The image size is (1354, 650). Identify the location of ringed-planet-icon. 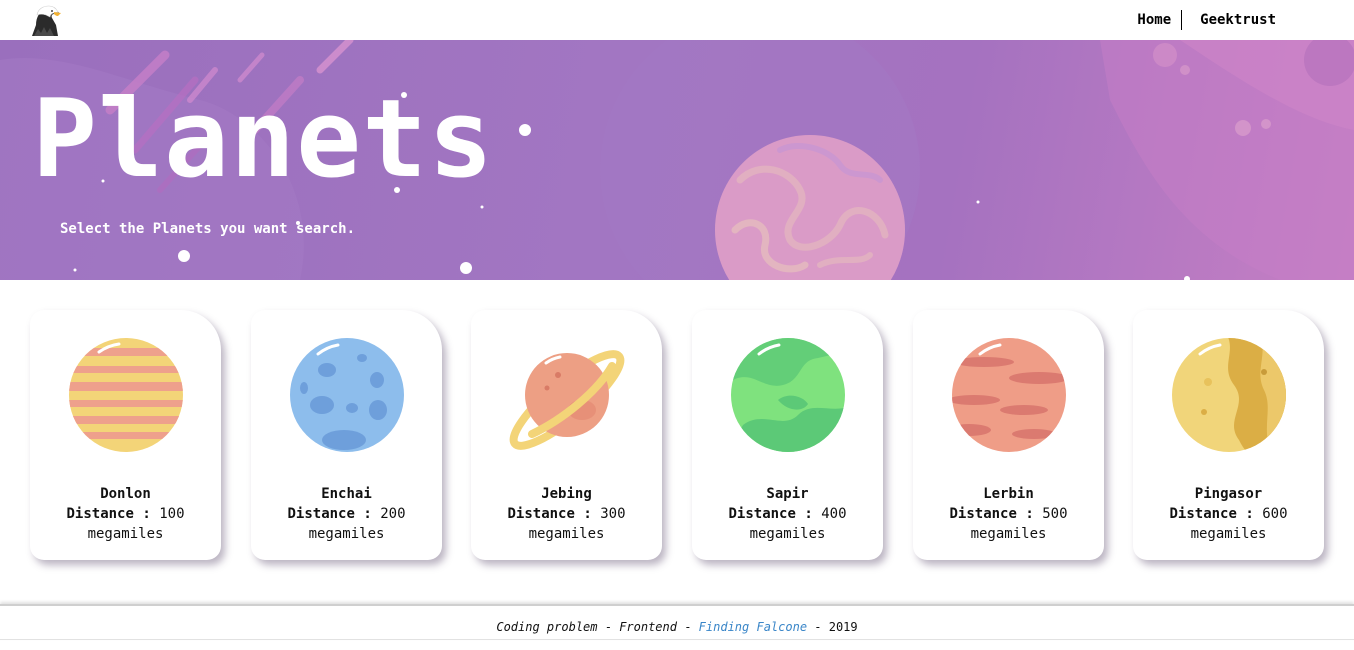
(567, 400).